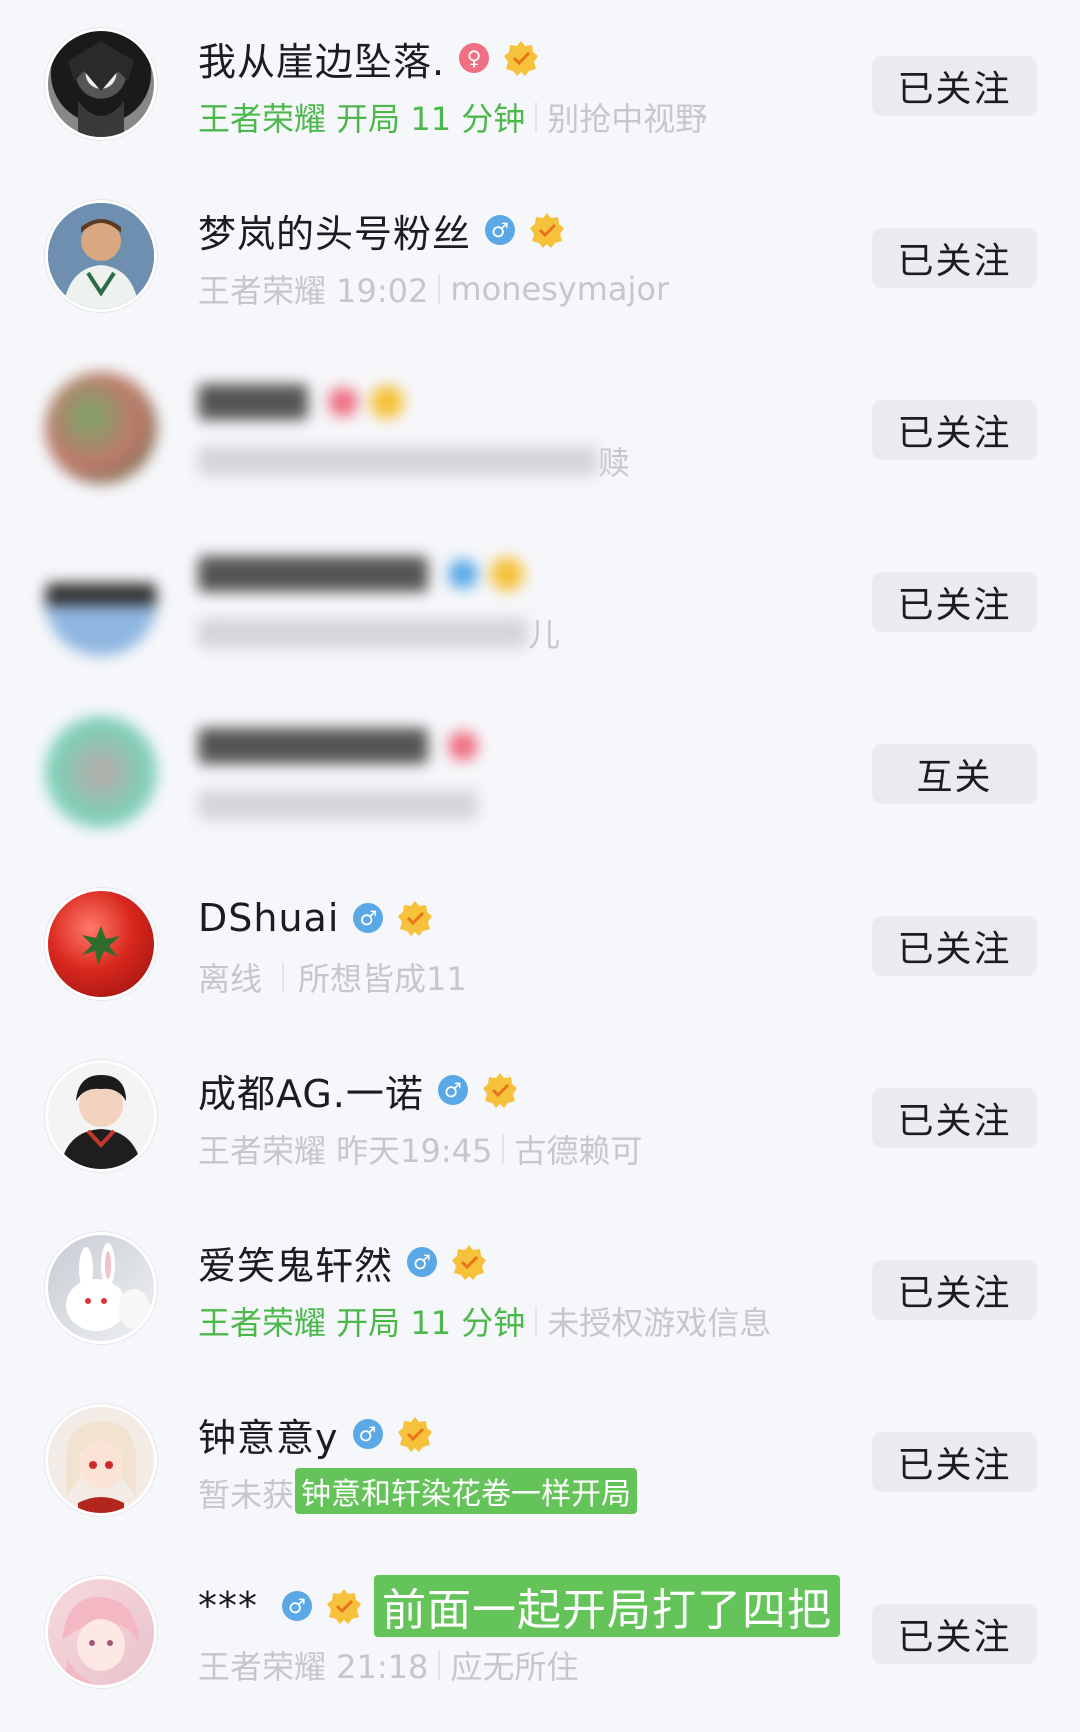 Image resolution: width=1080 pixels, height=1732 pixels. I want to click on list-item: 我从崖边坠落. ♀ 王者荣耀 开局 11 分钟 别抢中视野 已关注, so click(540, 86).